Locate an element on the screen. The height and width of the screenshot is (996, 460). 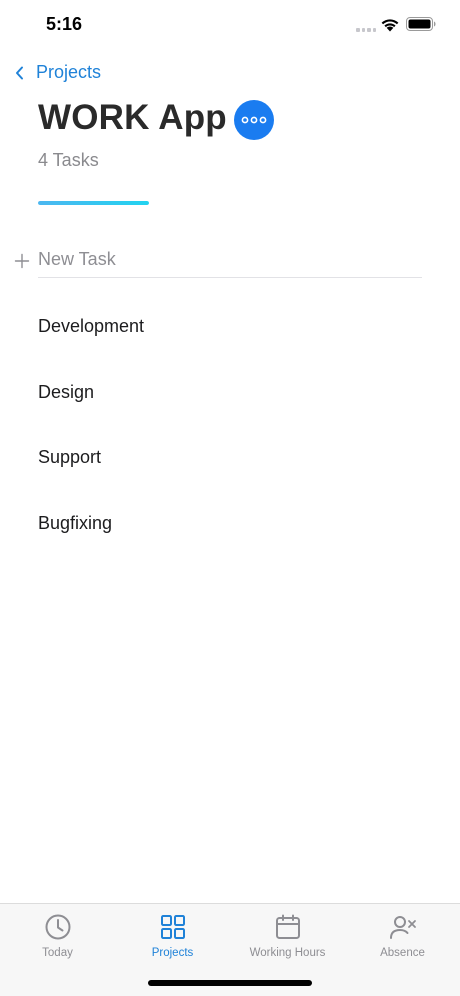
tab-label-today: Today is located at coordinates (57, 953).